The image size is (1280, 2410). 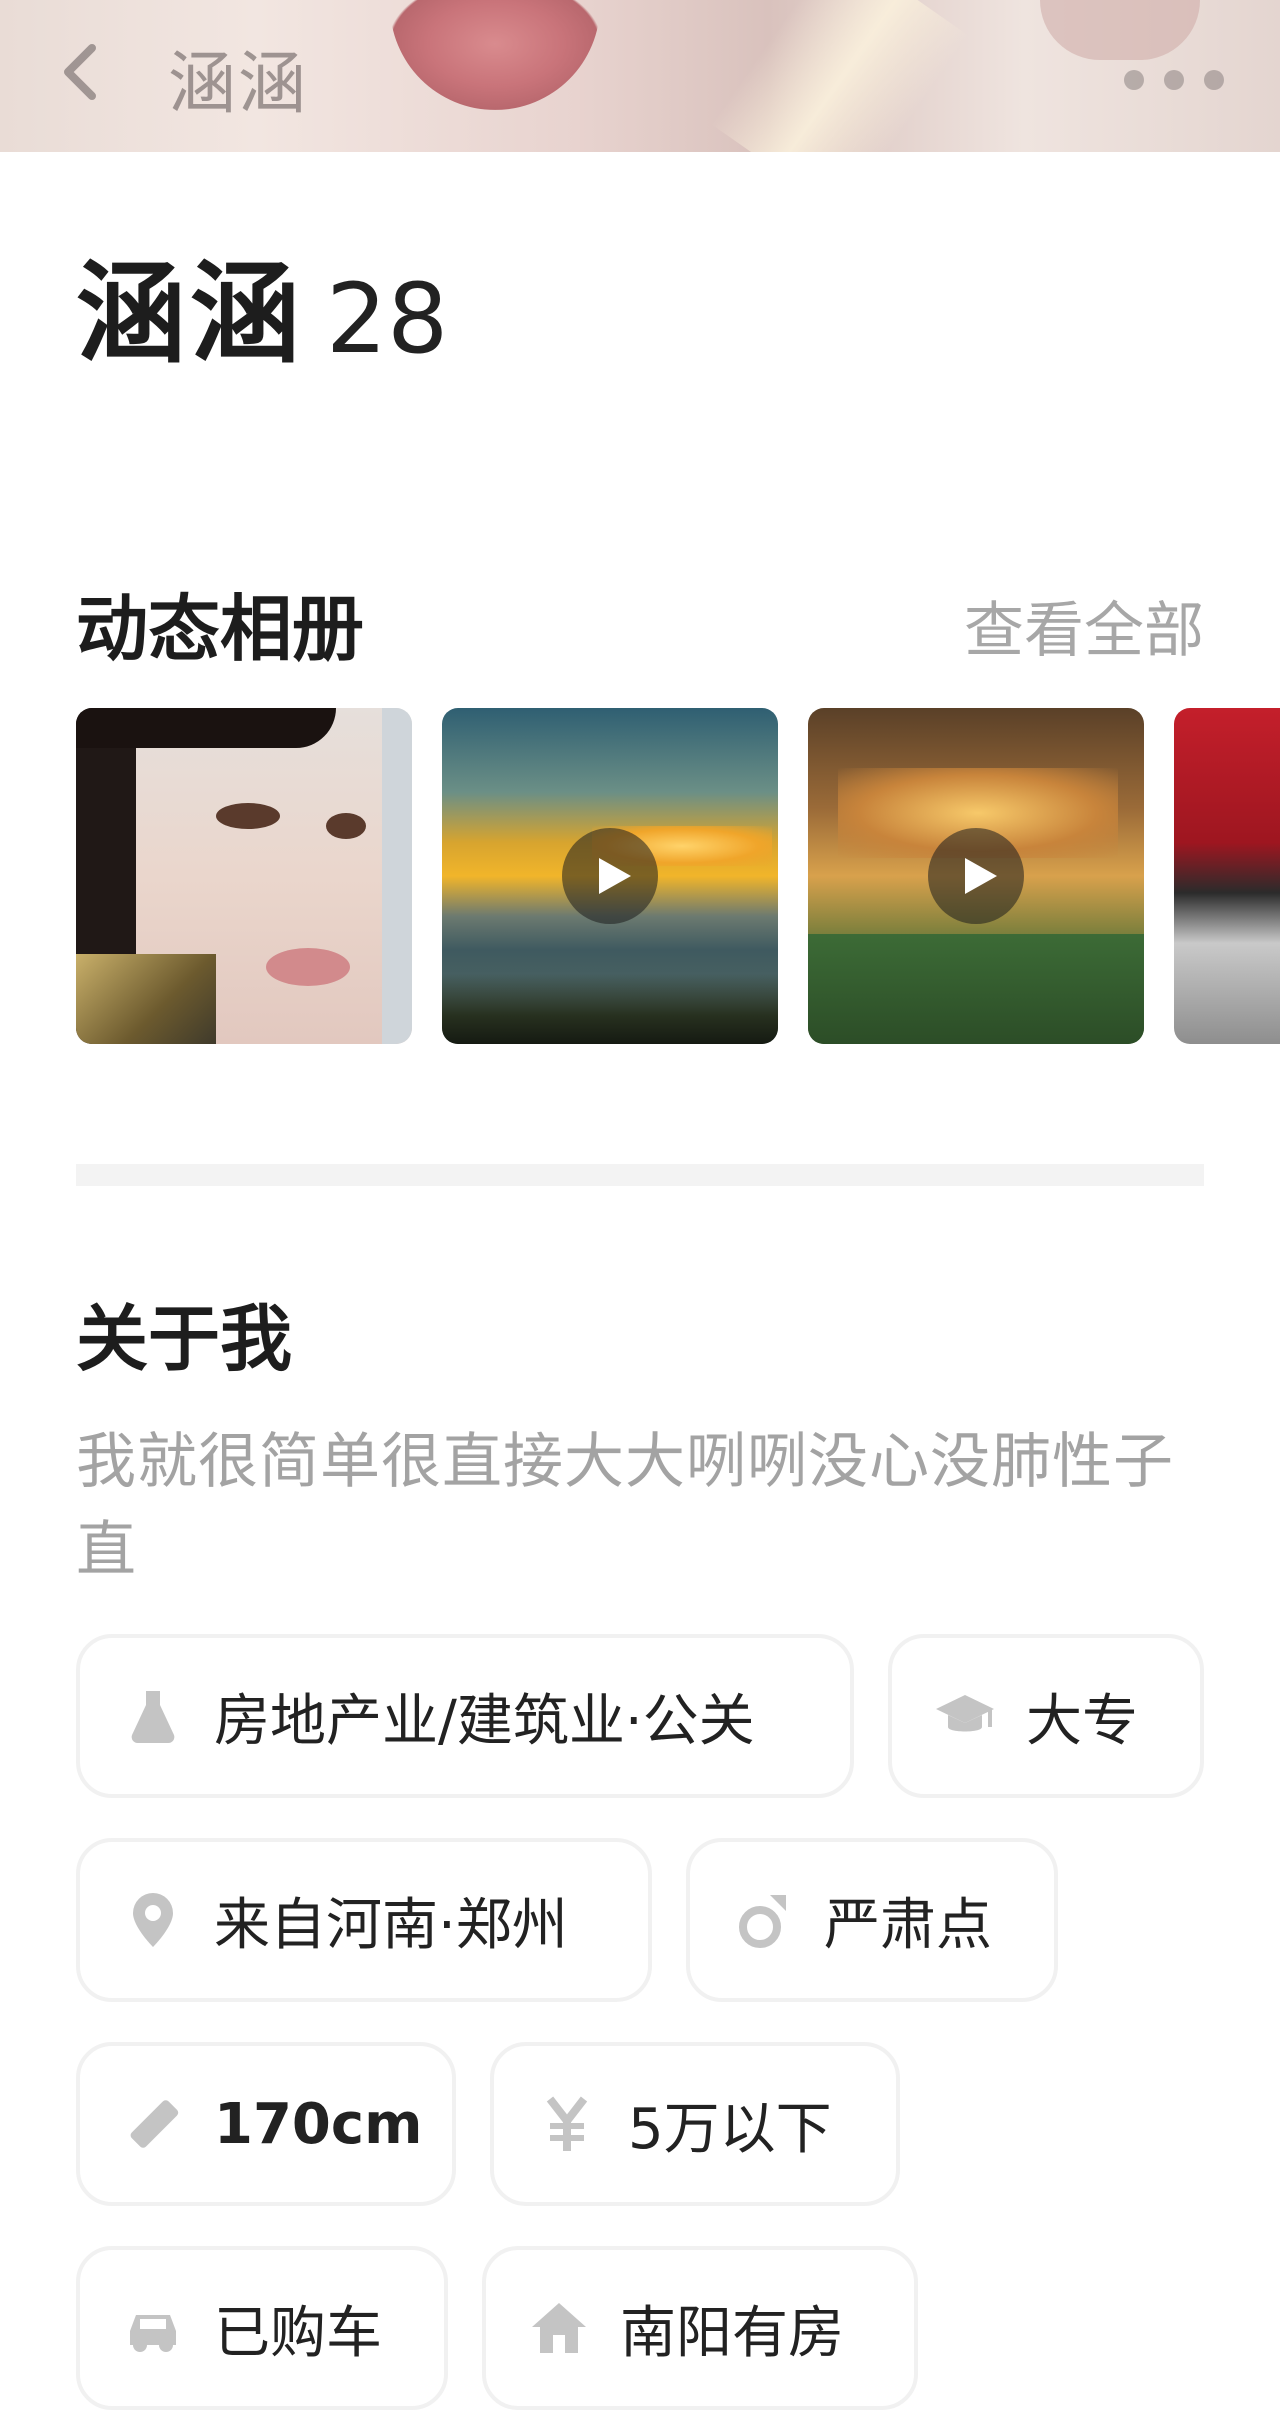 I want to click on more-button, so click(x=1174, y=80).